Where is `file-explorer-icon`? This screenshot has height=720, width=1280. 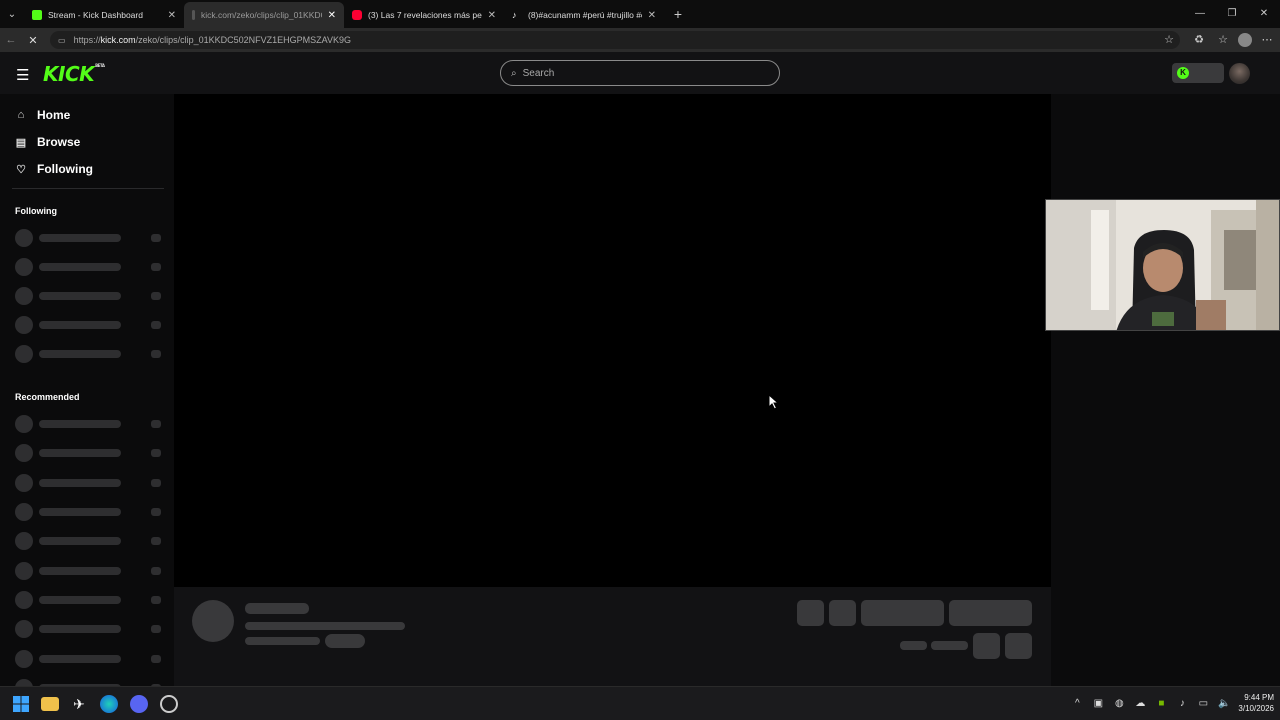
file-explorer-icon is located at coordinates (50, 704).